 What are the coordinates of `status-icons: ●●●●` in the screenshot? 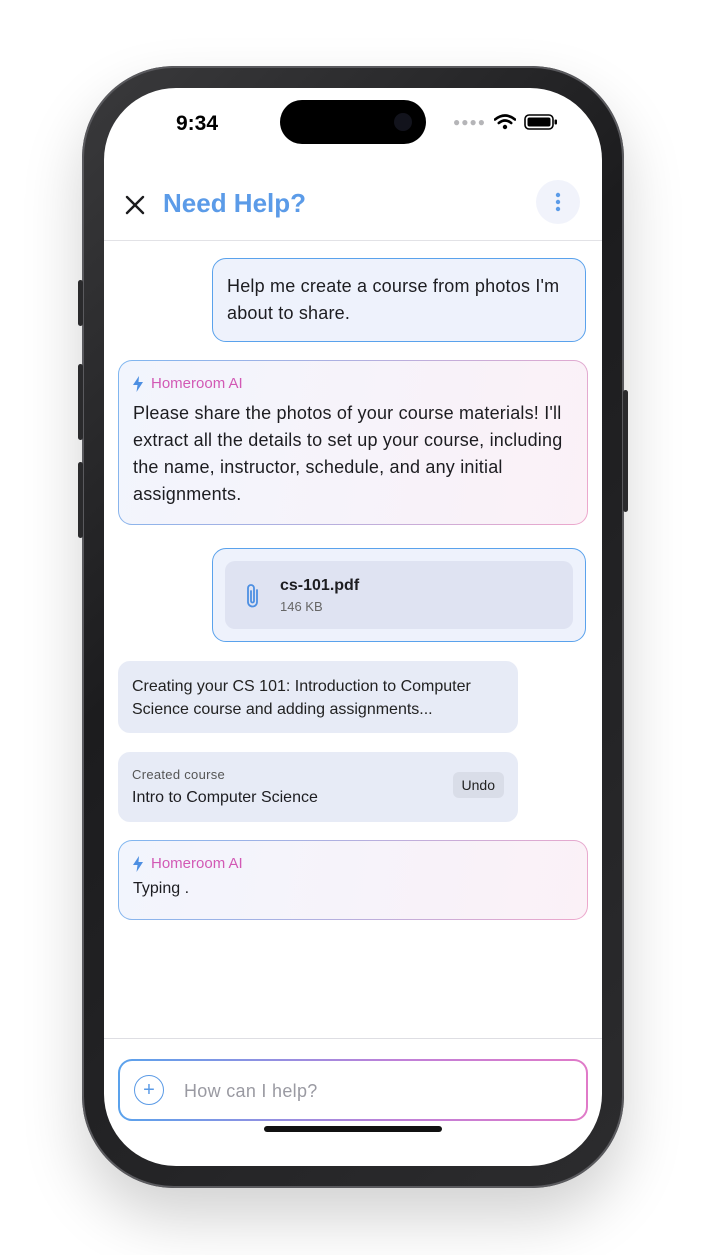 It's located at (505, 122).